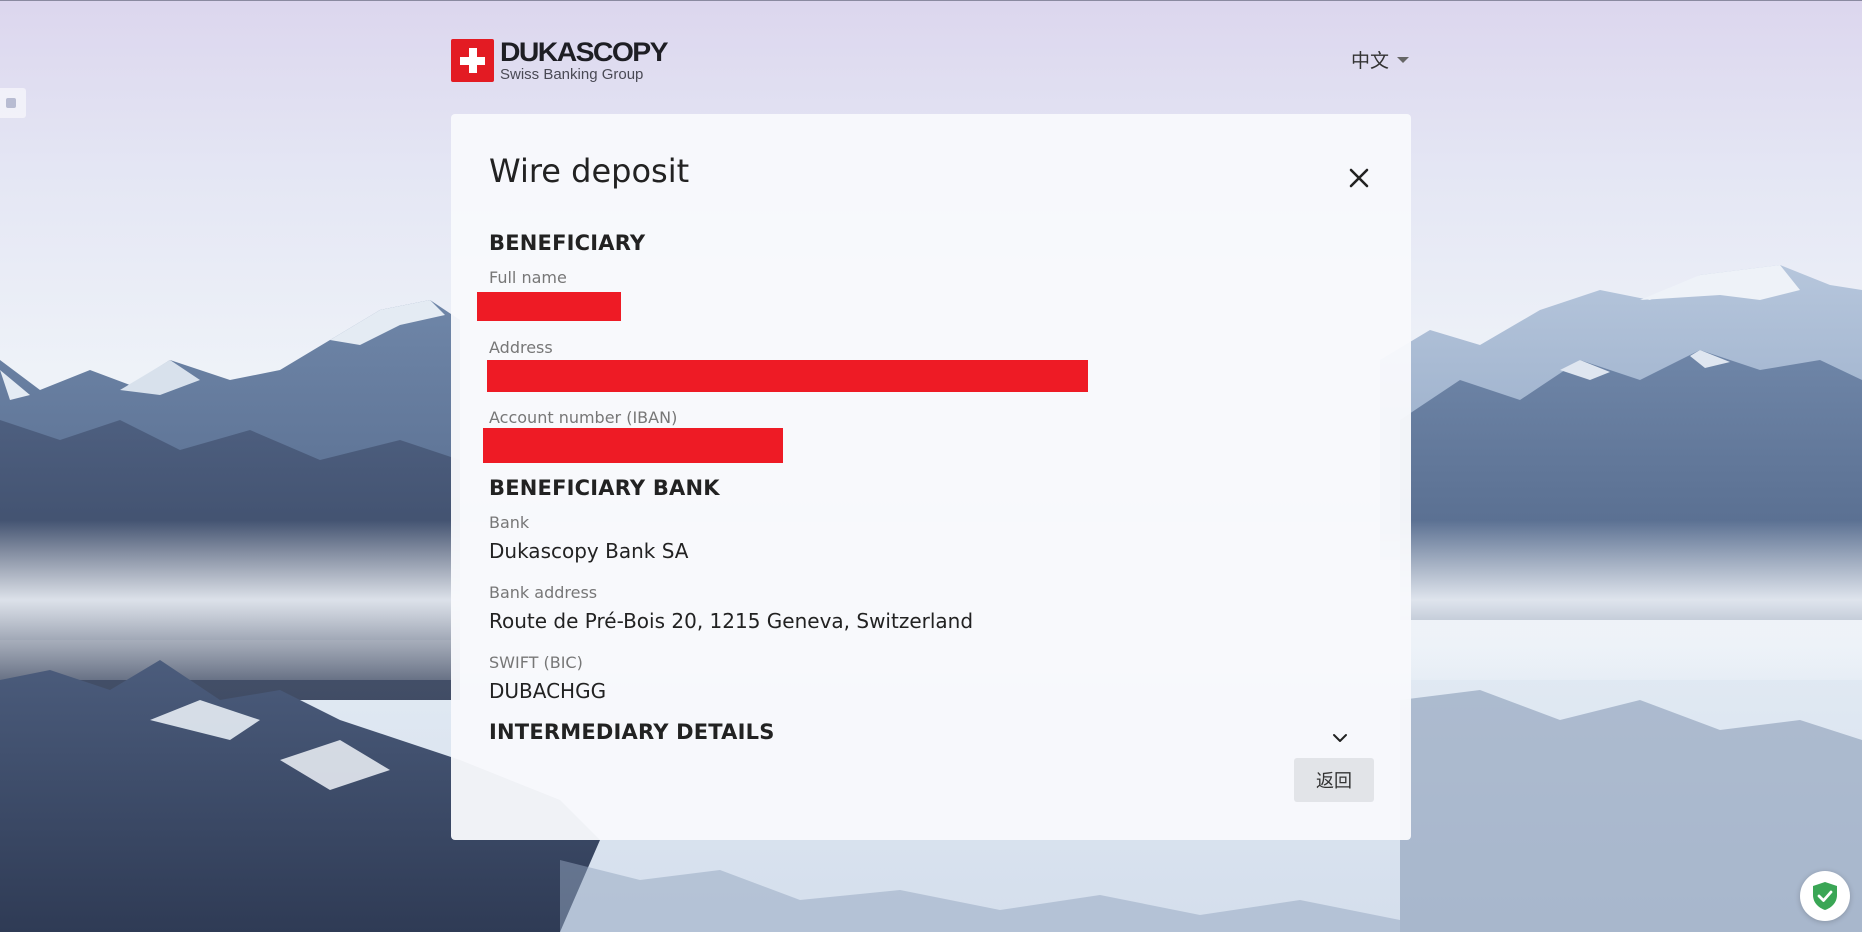 This screenshot has width=1862, height=932. I want to click on logo-text: DUKASCOPY Swiss Banking Group, so click(584, 61).